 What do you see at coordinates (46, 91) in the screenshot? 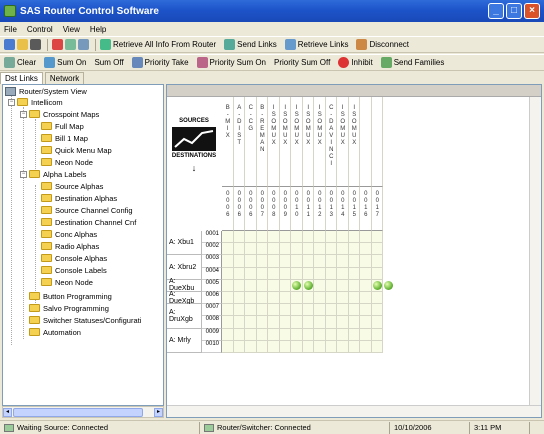
I see `tree-root: Router/System View` at bounding box center [46, 91].